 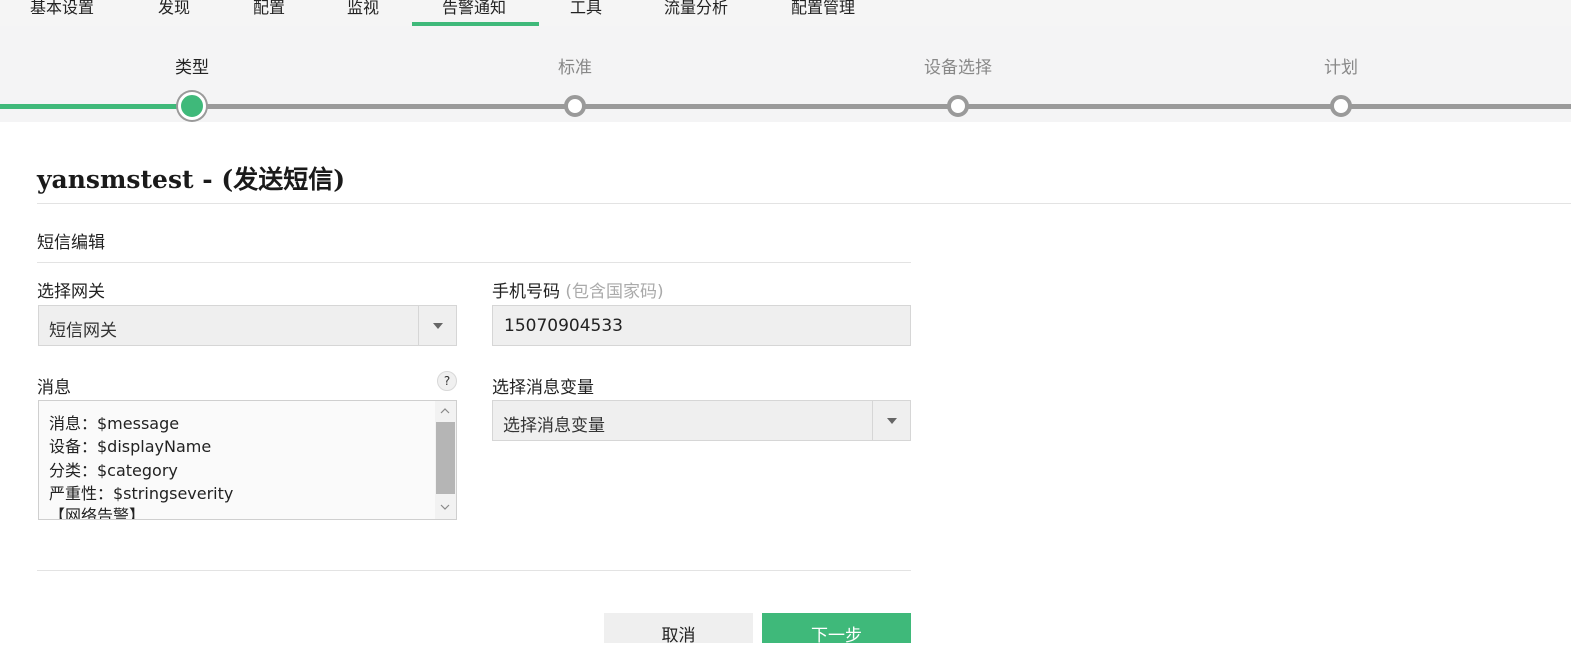 I want to click on section-divider, so click(x=474, y=262).